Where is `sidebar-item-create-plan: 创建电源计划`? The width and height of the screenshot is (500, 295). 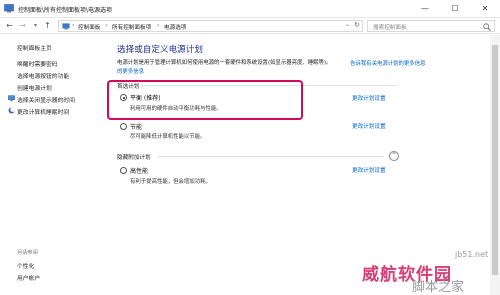 sidebar-item-create-plan: 创建电源计划 is located at coordinates (34, 87).